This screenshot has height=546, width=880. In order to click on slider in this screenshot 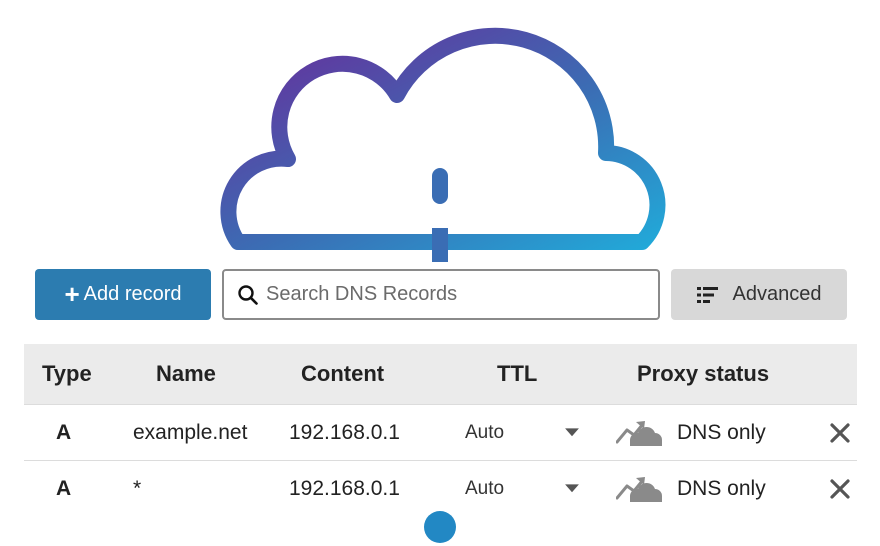, I will do `click(440, 528)`.